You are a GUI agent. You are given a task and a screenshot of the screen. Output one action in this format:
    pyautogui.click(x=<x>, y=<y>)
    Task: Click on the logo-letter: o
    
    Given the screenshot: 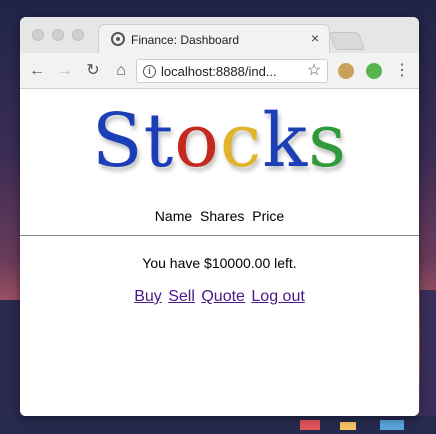 What is the action you would take?
    pyautogui.click(x=197, y=141)
    